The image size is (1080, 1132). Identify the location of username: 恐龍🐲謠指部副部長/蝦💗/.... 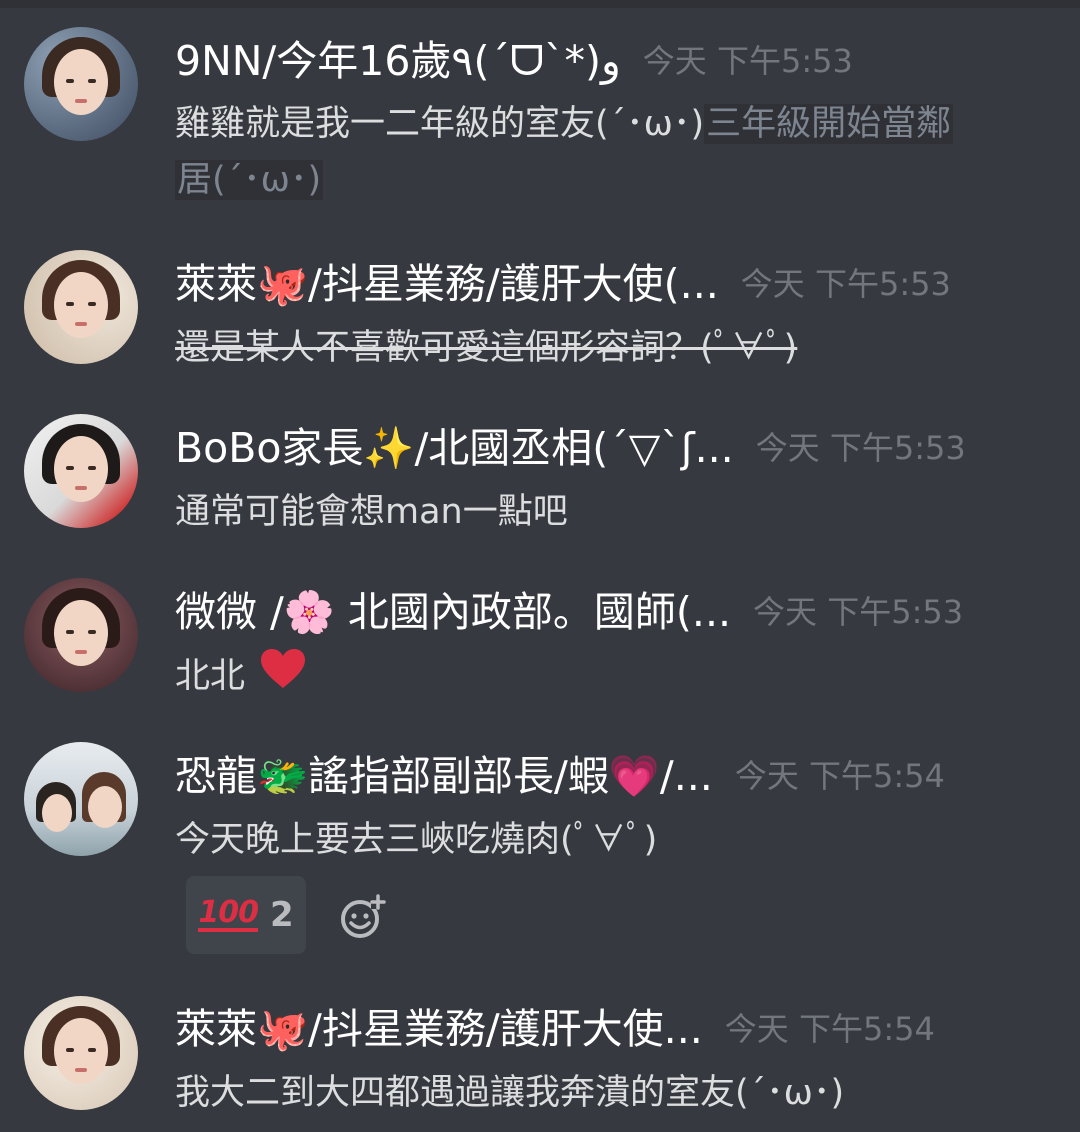
(444, 776).